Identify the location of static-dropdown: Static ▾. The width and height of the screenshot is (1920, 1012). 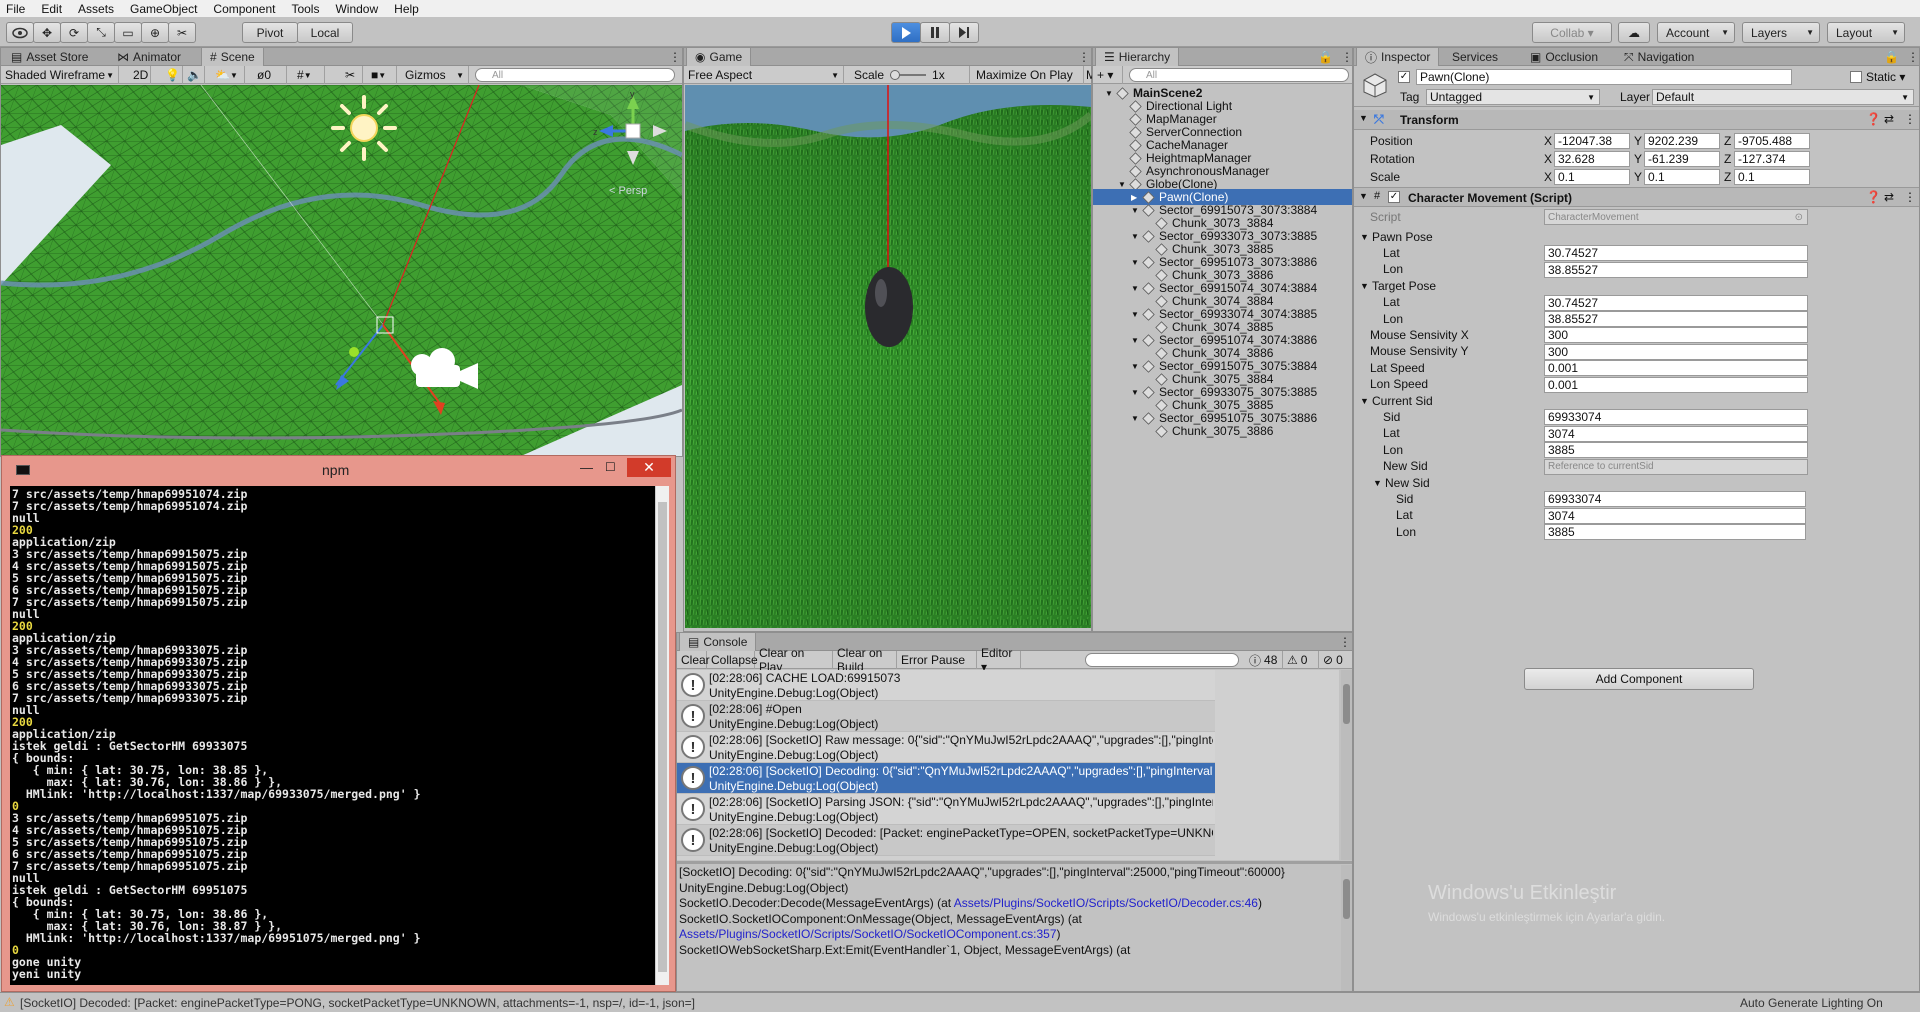
(1885, 77).